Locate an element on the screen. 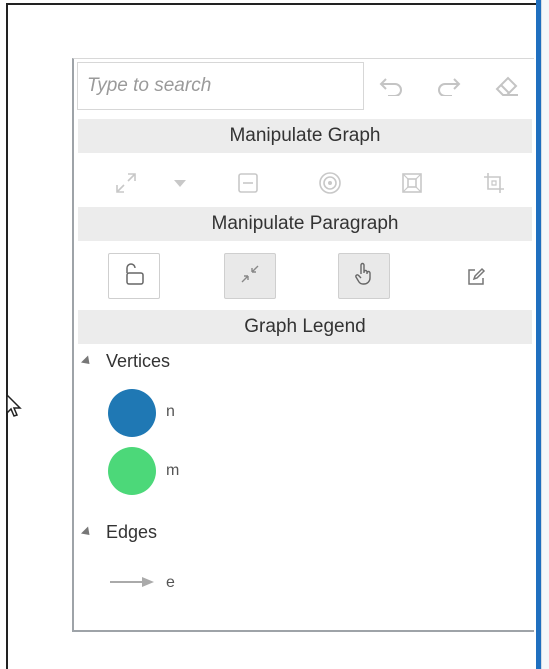 The image size is (549, 669). manipulate-paragraph-title: Manipulate Paragraph is located at coordinates (305, 223).